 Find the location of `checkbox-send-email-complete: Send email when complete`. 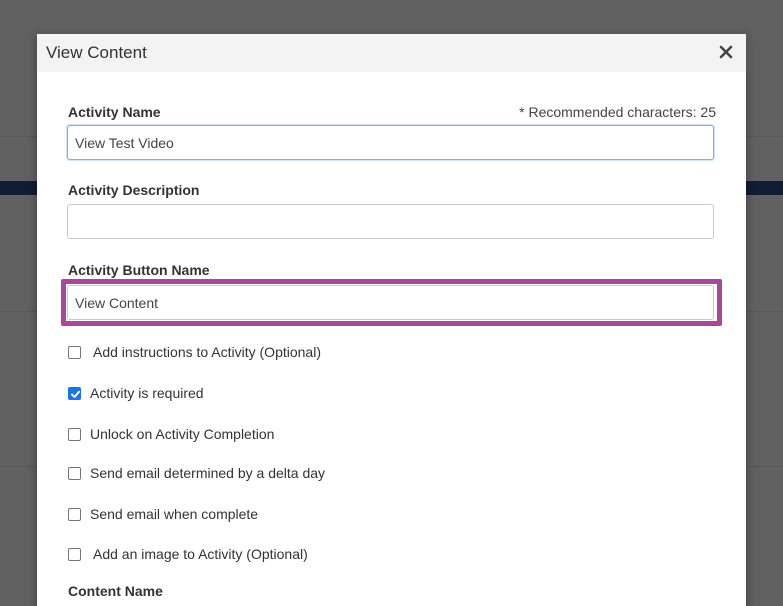

checkbox-send-email-complete: Send email when complete is located at coordinates (163, 514).